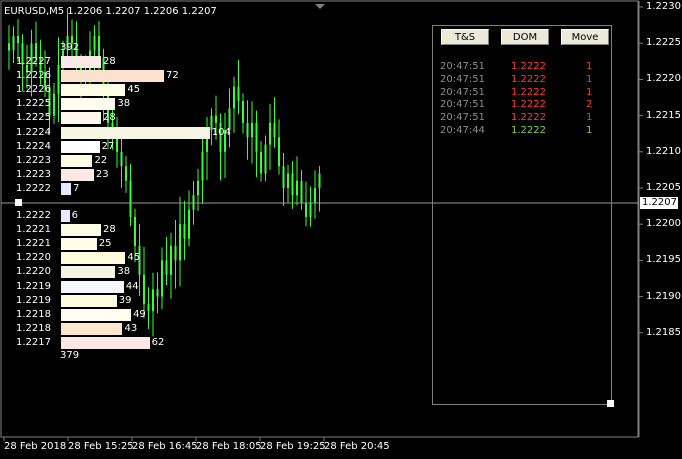  What do you see at coordinates (33, 188) in the screenshot?
I see `ask-price: 1.2222` at bounding box center [33, 188].